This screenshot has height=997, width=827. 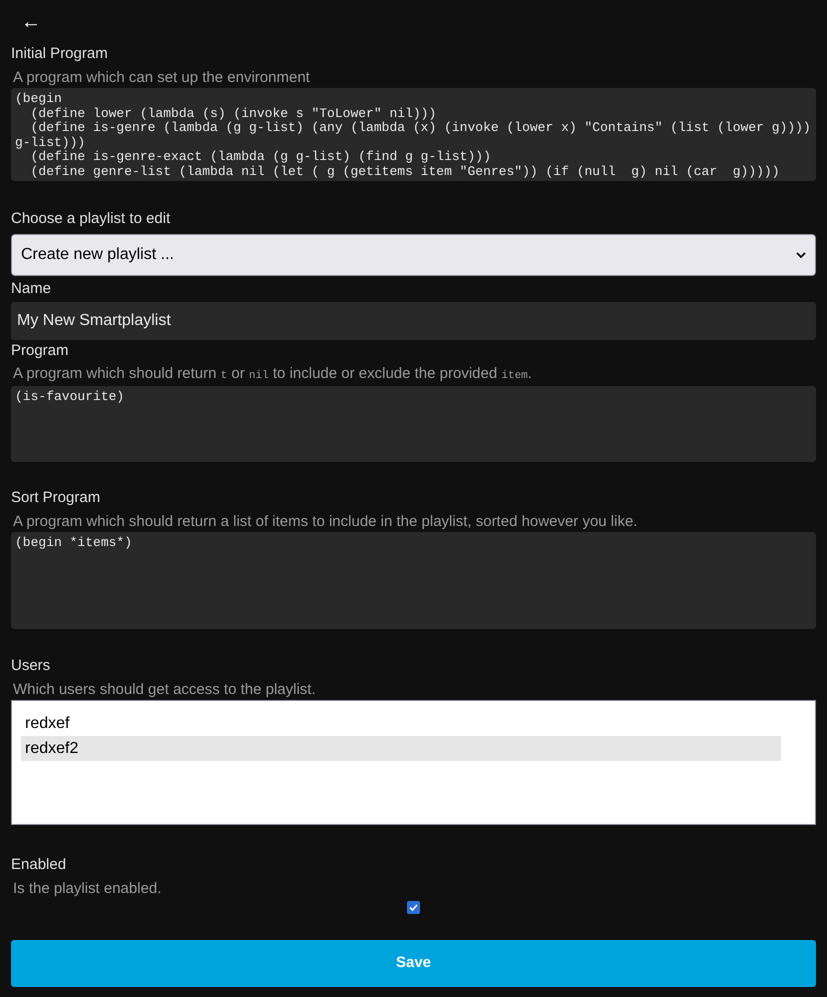 I want to click on field-label: Sort Program, so click(x=56, y=498).